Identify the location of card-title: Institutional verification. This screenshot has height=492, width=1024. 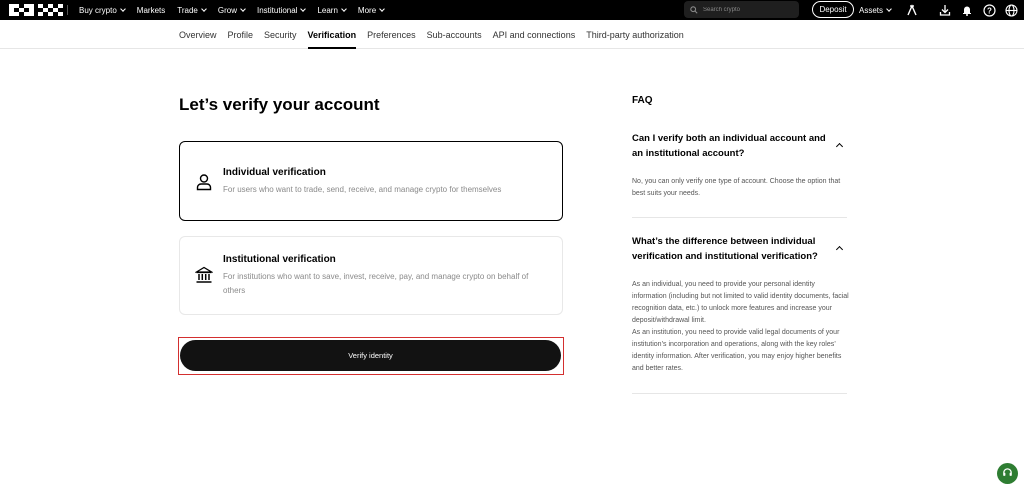
(279, 259).